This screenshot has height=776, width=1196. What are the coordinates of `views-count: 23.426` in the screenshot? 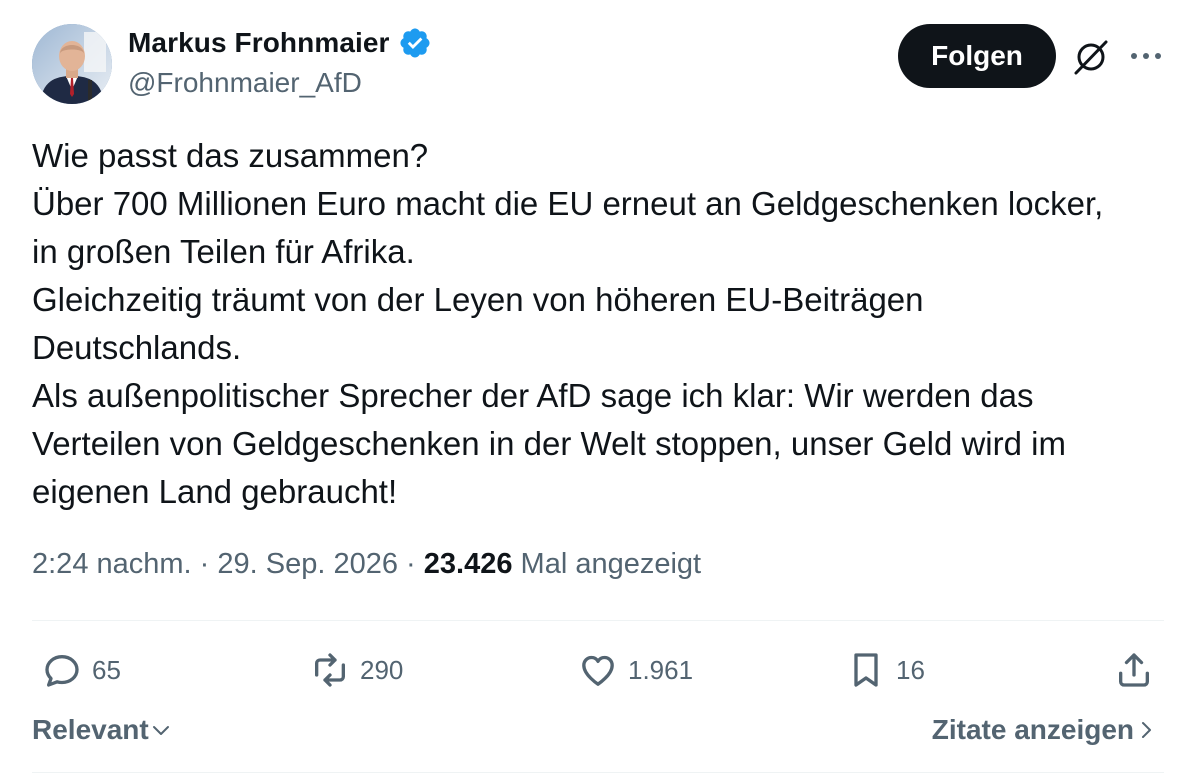 It's located at (468, 564).